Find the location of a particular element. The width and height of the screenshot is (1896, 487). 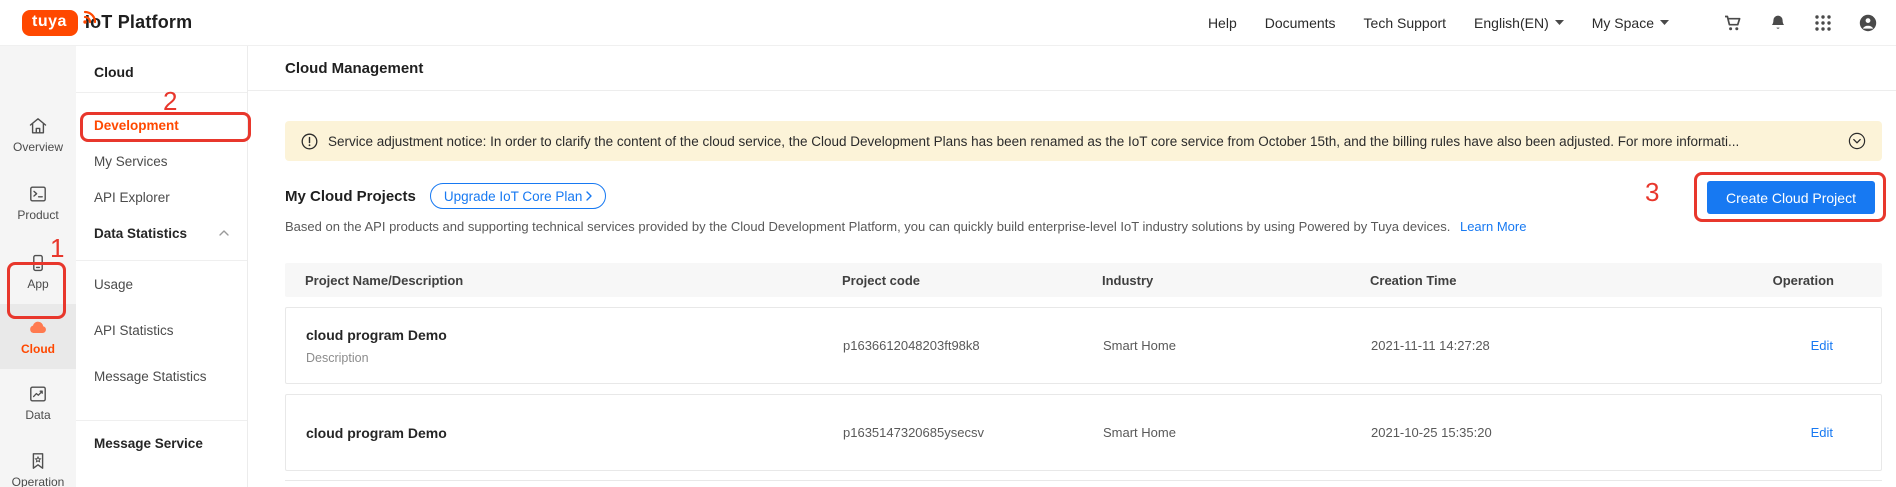

logo-signal-icon is located at coordinates (90, 17).